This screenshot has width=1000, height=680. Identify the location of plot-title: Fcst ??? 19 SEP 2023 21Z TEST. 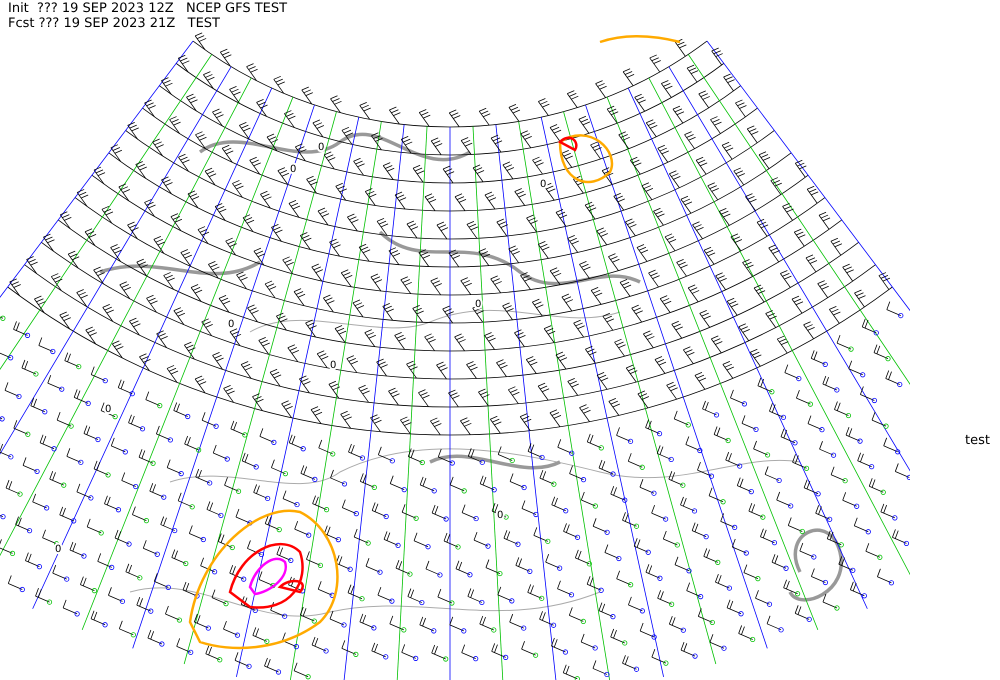
(114, 23).